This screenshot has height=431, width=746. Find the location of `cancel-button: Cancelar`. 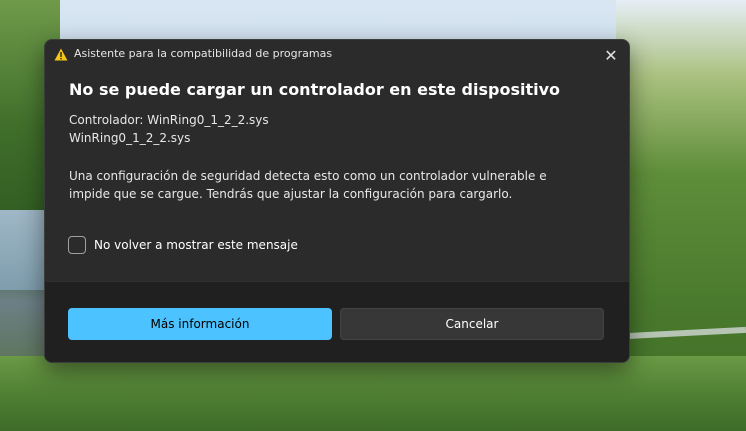

cancel-button: Cancelar is located at coordinates (472, 324).